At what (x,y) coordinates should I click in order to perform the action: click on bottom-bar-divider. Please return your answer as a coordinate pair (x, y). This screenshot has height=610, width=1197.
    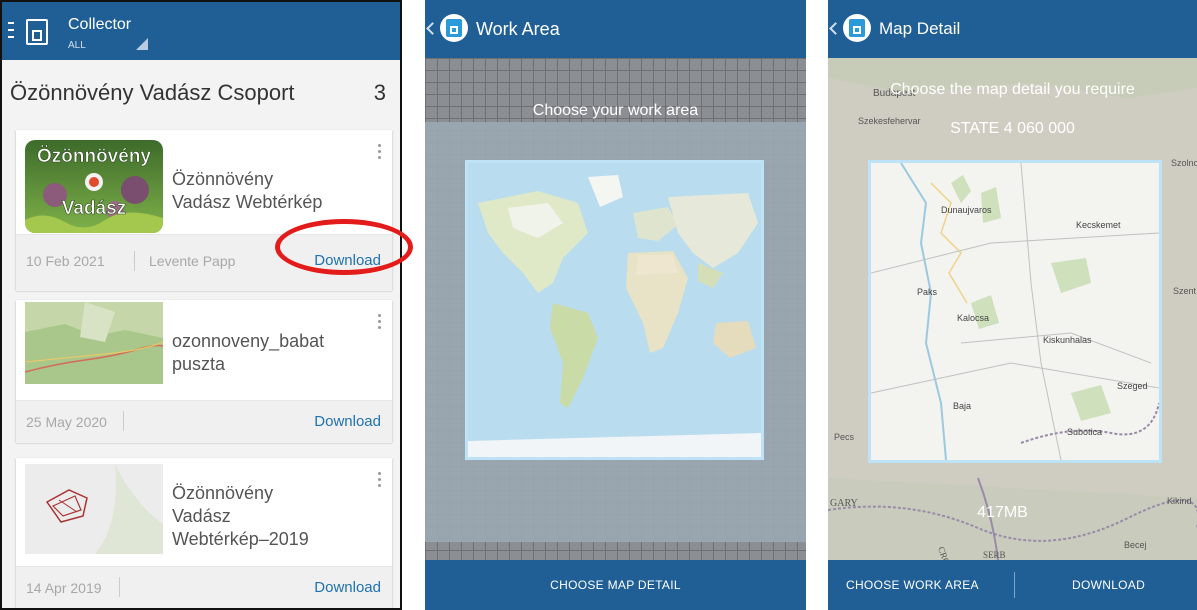
    Looking at the image, I should click on (1014, 585).